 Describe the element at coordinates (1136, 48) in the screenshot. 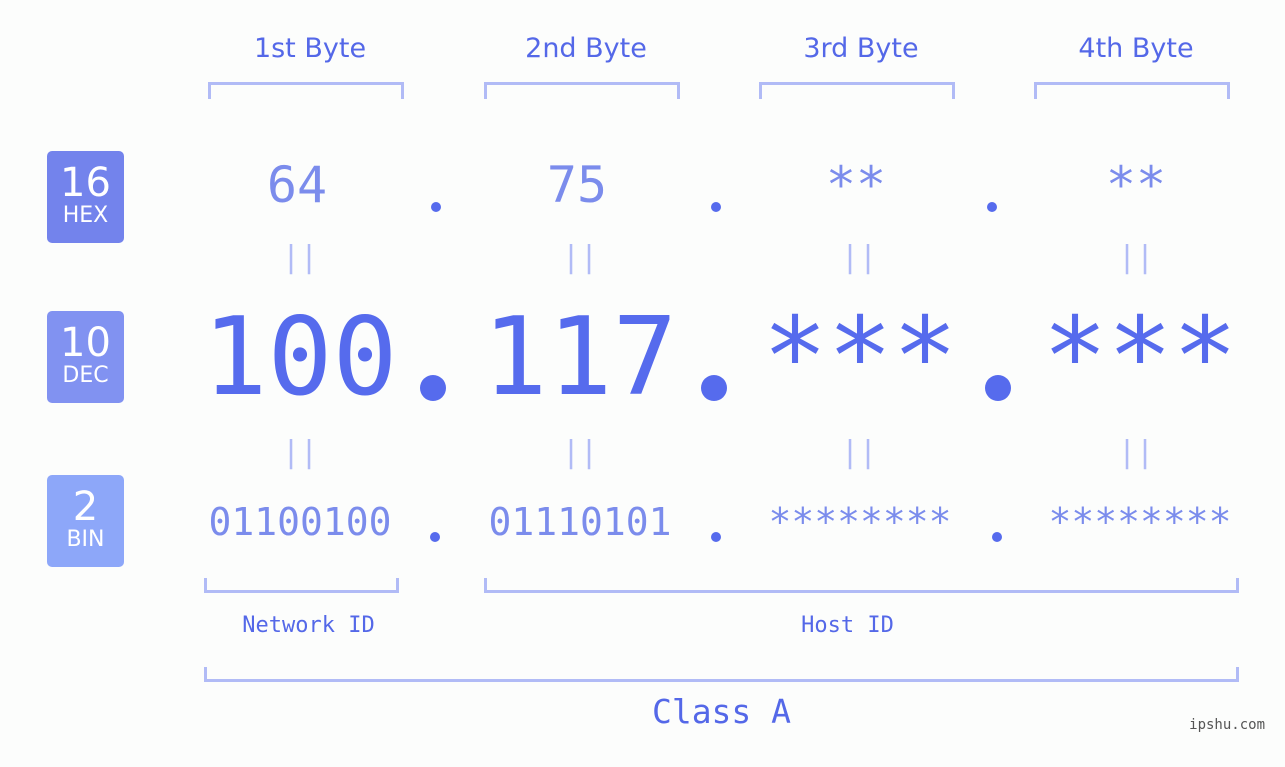

I see `byte-header-4: 4th Byte` at that location.